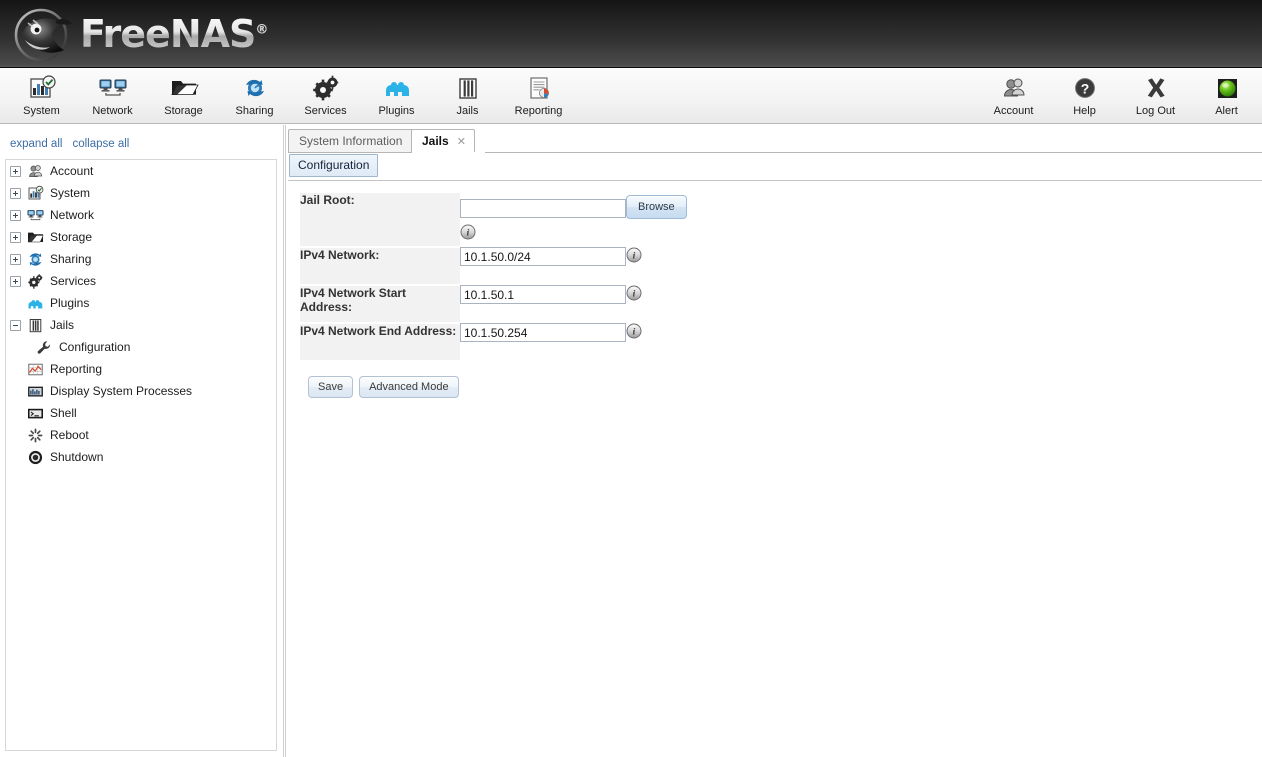 This screenshot has height=757, width=1262. I want to click on wrench-icon, so click(44, 347).